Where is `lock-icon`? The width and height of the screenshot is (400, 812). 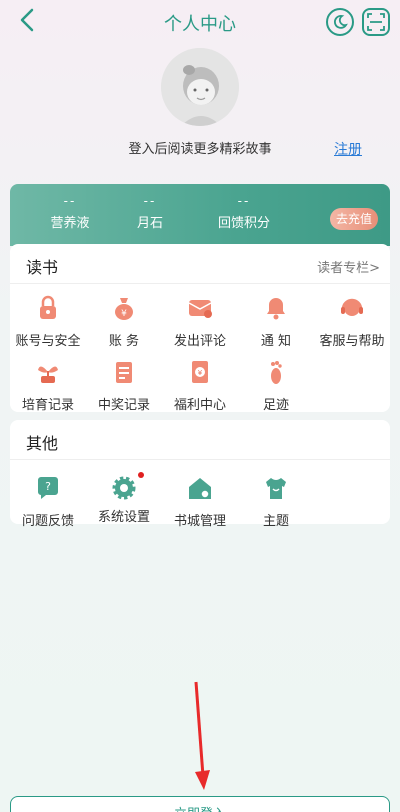
lock-icon is located at coordinates (48, 307).